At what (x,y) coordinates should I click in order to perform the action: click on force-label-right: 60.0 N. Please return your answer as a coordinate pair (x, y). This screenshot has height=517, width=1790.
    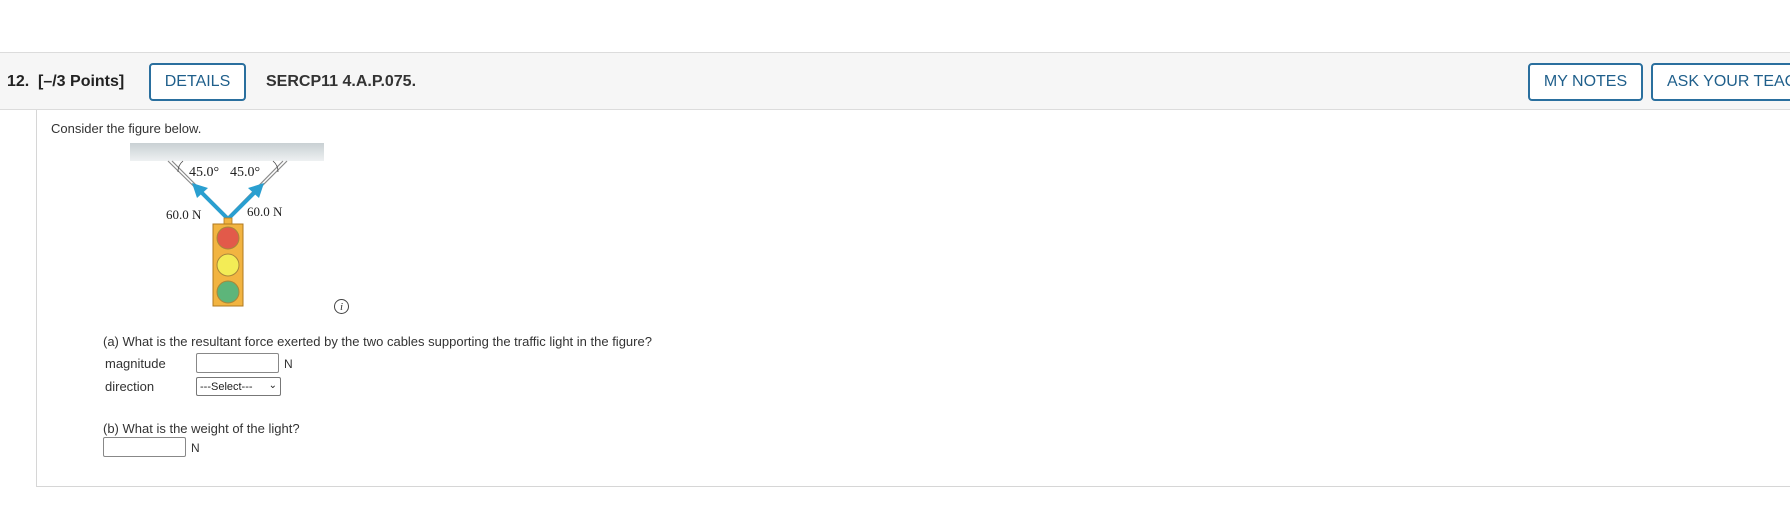
    Looking at the image, I should click on (265, 211).